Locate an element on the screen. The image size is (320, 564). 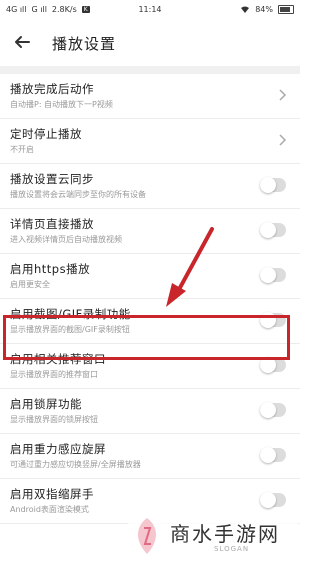
direct-play-toggle is located at coordinates (273, 230).